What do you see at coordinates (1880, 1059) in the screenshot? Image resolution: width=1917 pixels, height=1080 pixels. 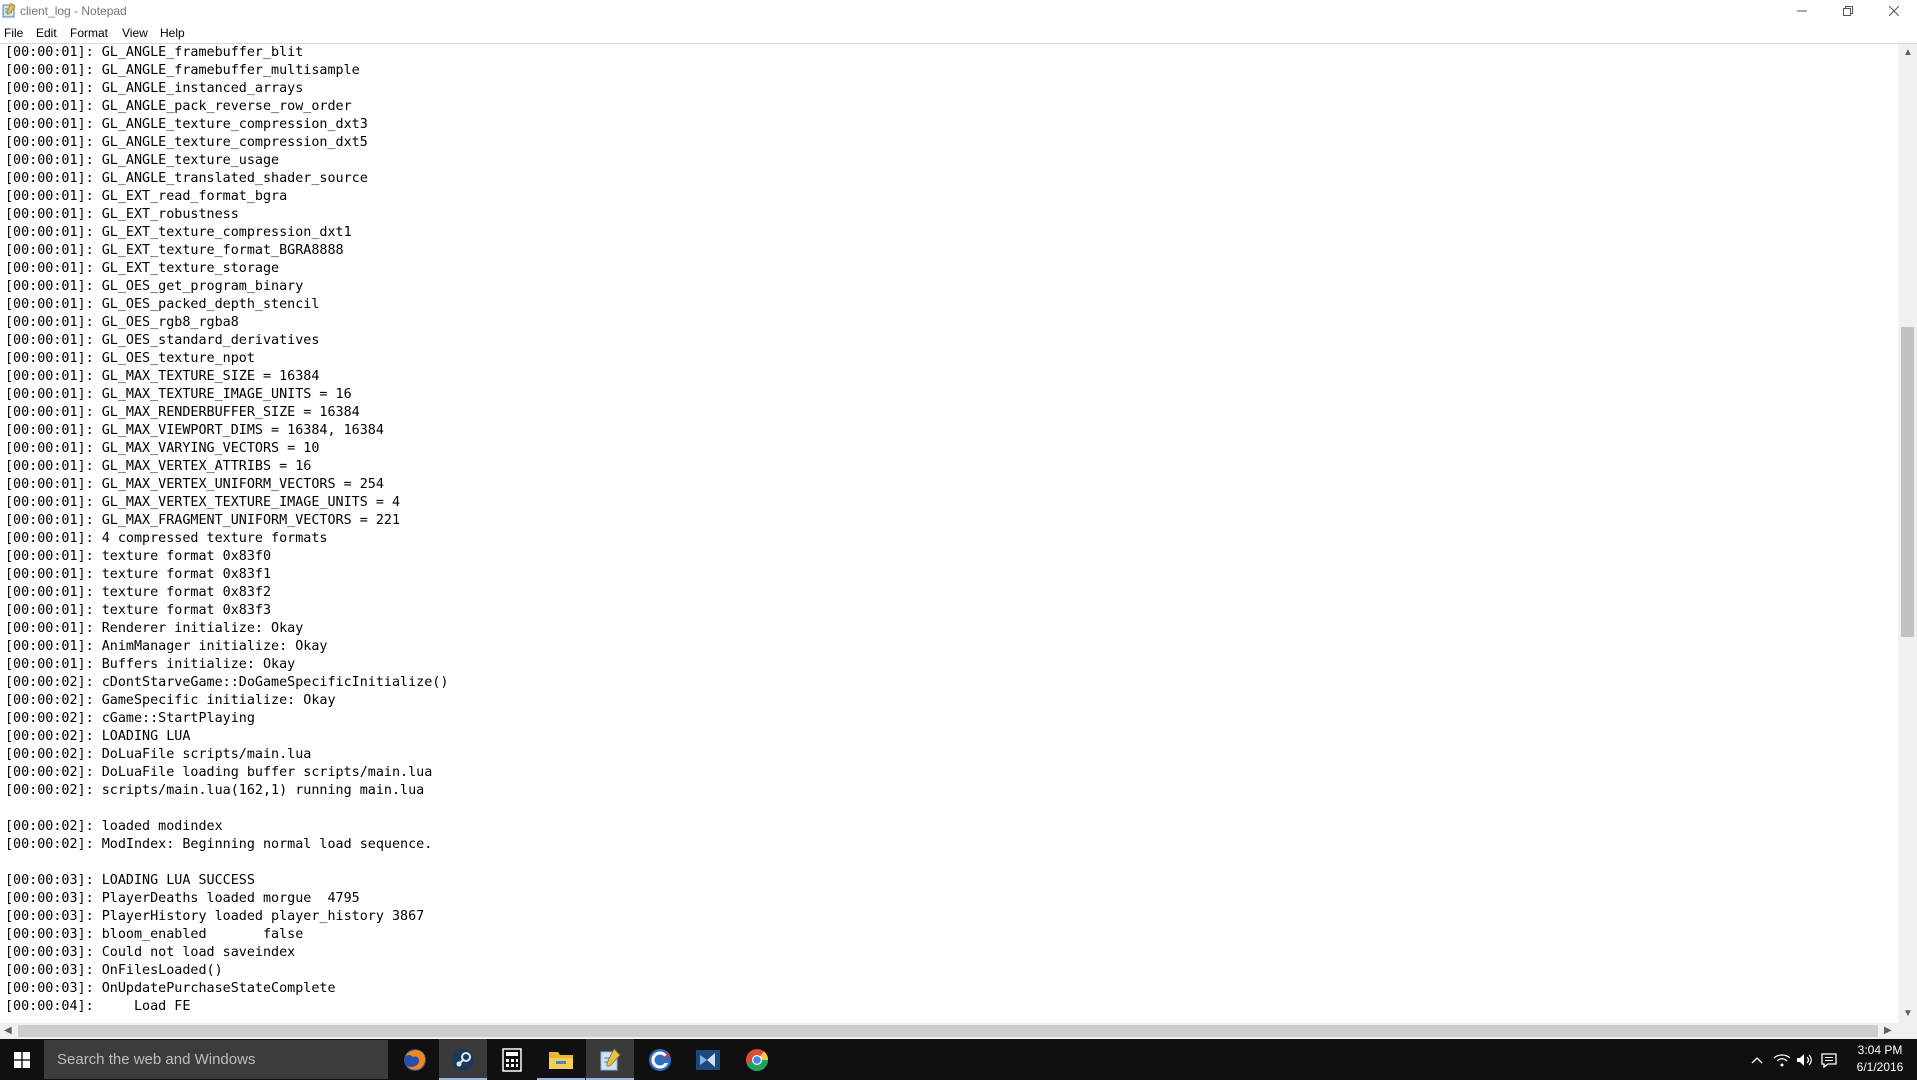 I see `taskbar-clock: 3:04 PM 6/1/2016` at bounding box center [1880, 1059].